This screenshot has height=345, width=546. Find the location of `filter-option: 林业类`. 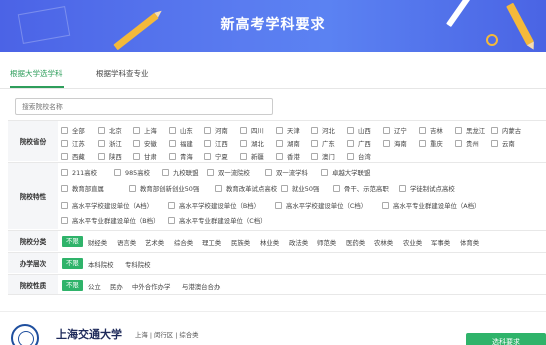

filter-option: 林业类 is located at coordinates (269, 242).